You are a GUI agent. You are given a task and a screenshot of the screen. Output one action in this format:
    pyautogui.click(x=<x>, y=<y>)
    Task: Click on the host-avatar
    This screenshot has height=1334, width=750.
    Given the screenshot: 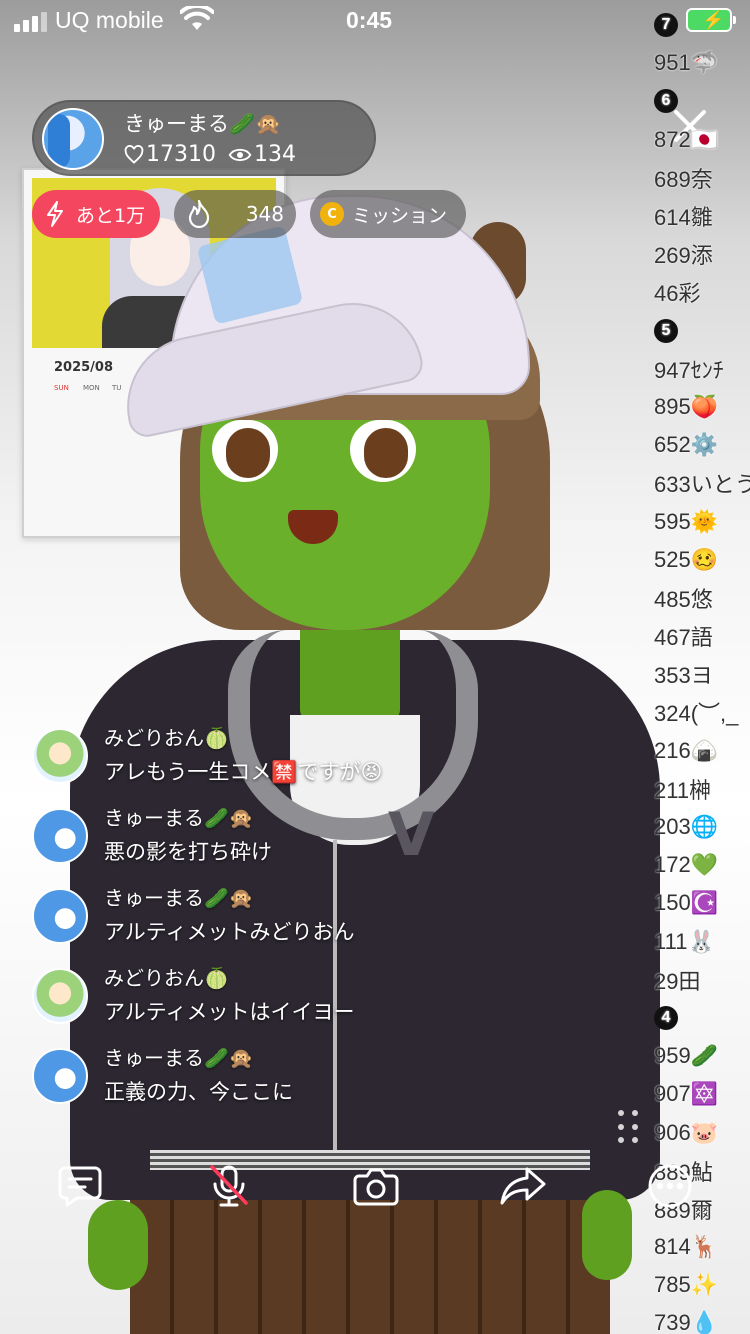 What is the action you would take?
    pyautogui.click(x=73, y=139)
    